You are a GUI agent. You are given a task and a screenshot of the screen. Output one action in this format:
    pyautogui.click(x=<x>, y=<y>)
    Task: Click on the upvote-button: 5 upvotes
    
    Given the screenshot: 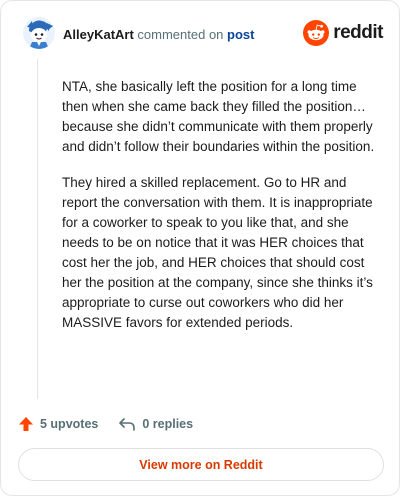 What is the action you would take?
    pyautogui.click(x=58, y=424)
    